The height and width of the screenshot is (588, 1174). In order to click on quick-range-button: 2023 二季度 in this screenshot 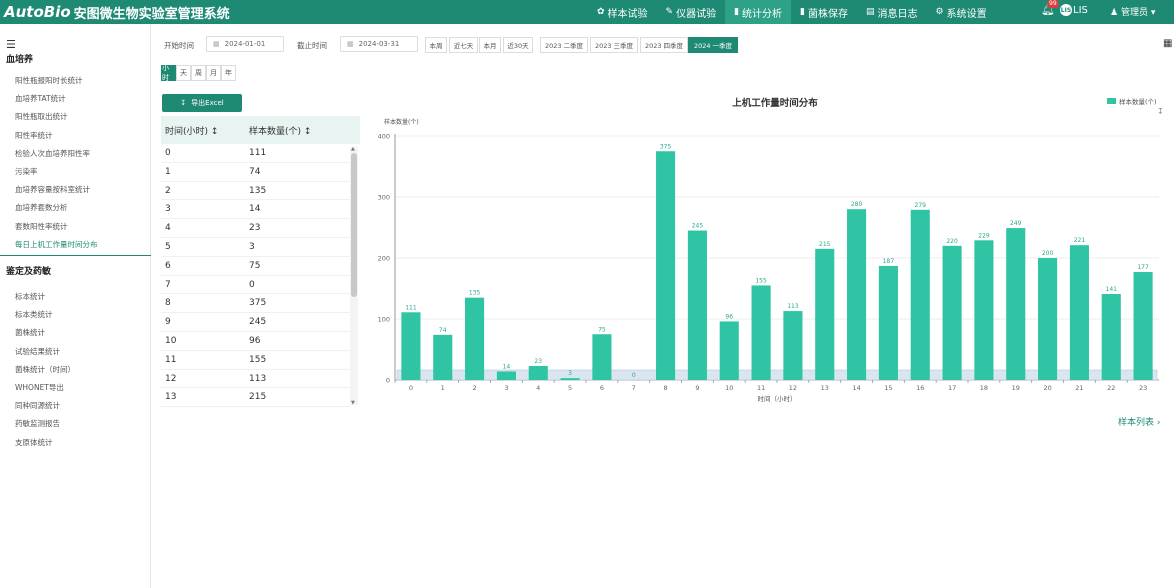, I will do `click(564, 45)`.